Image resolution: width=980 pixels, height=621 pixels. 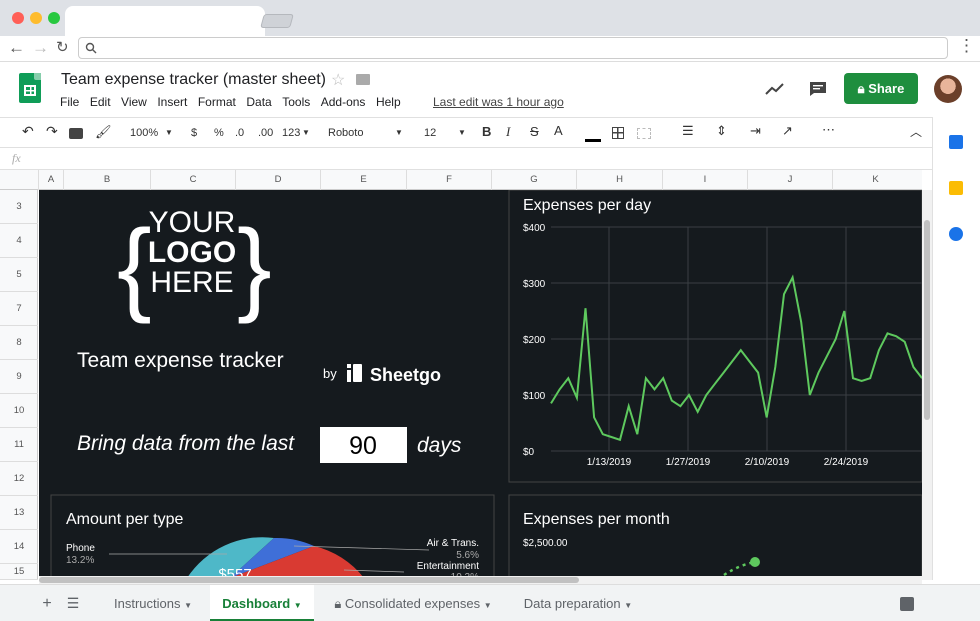 I want to click on trending-icon, so click(x=775, y=89).